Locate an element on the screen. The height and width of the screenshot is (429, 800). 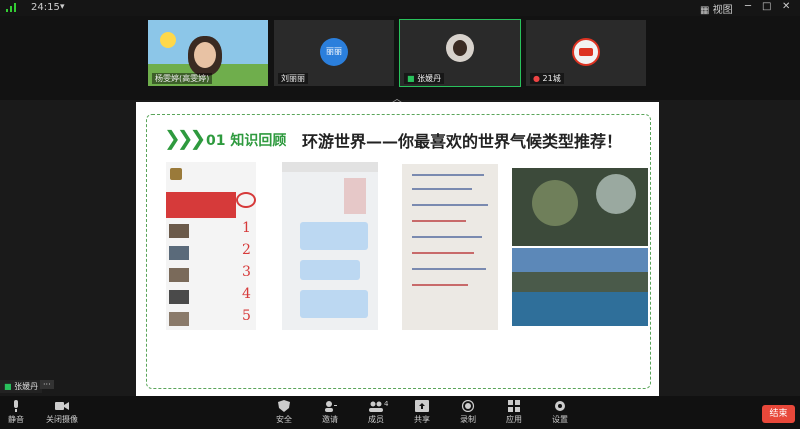
toolbar-label: 静音 is located at coordinates (16, 419).